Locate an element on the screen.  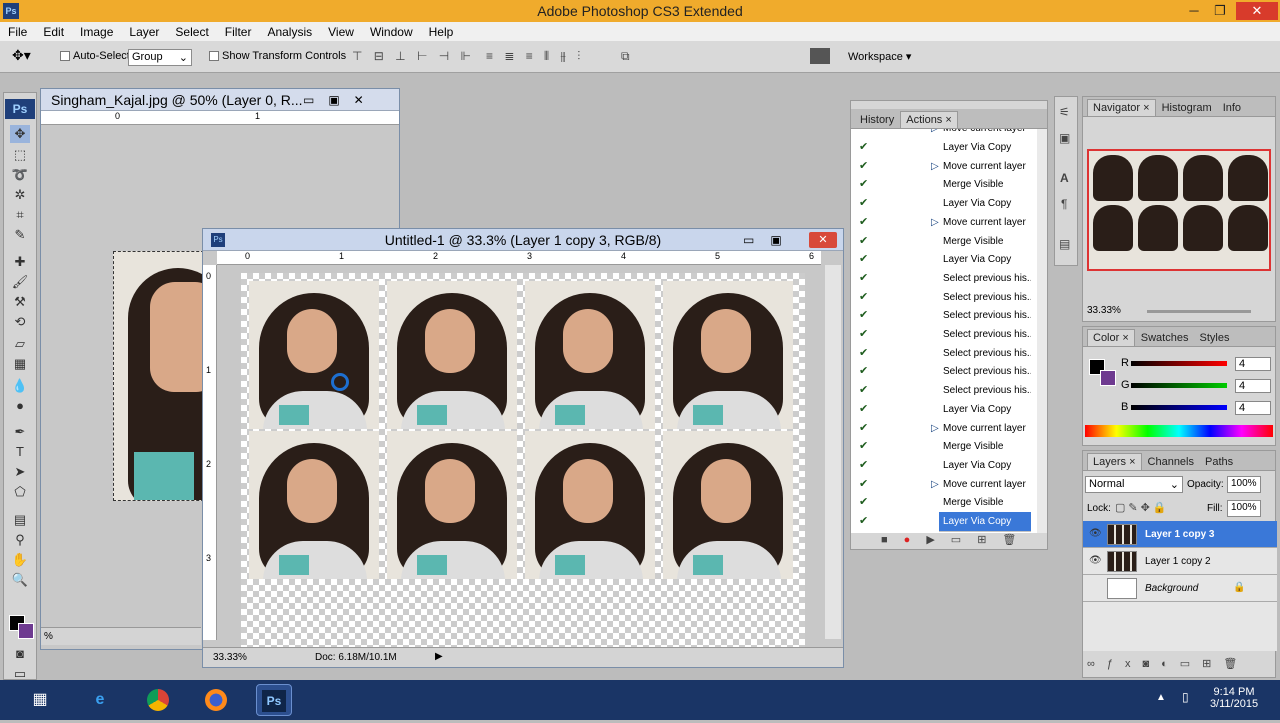
character-icon: A is located at coordinates (1064, 178).